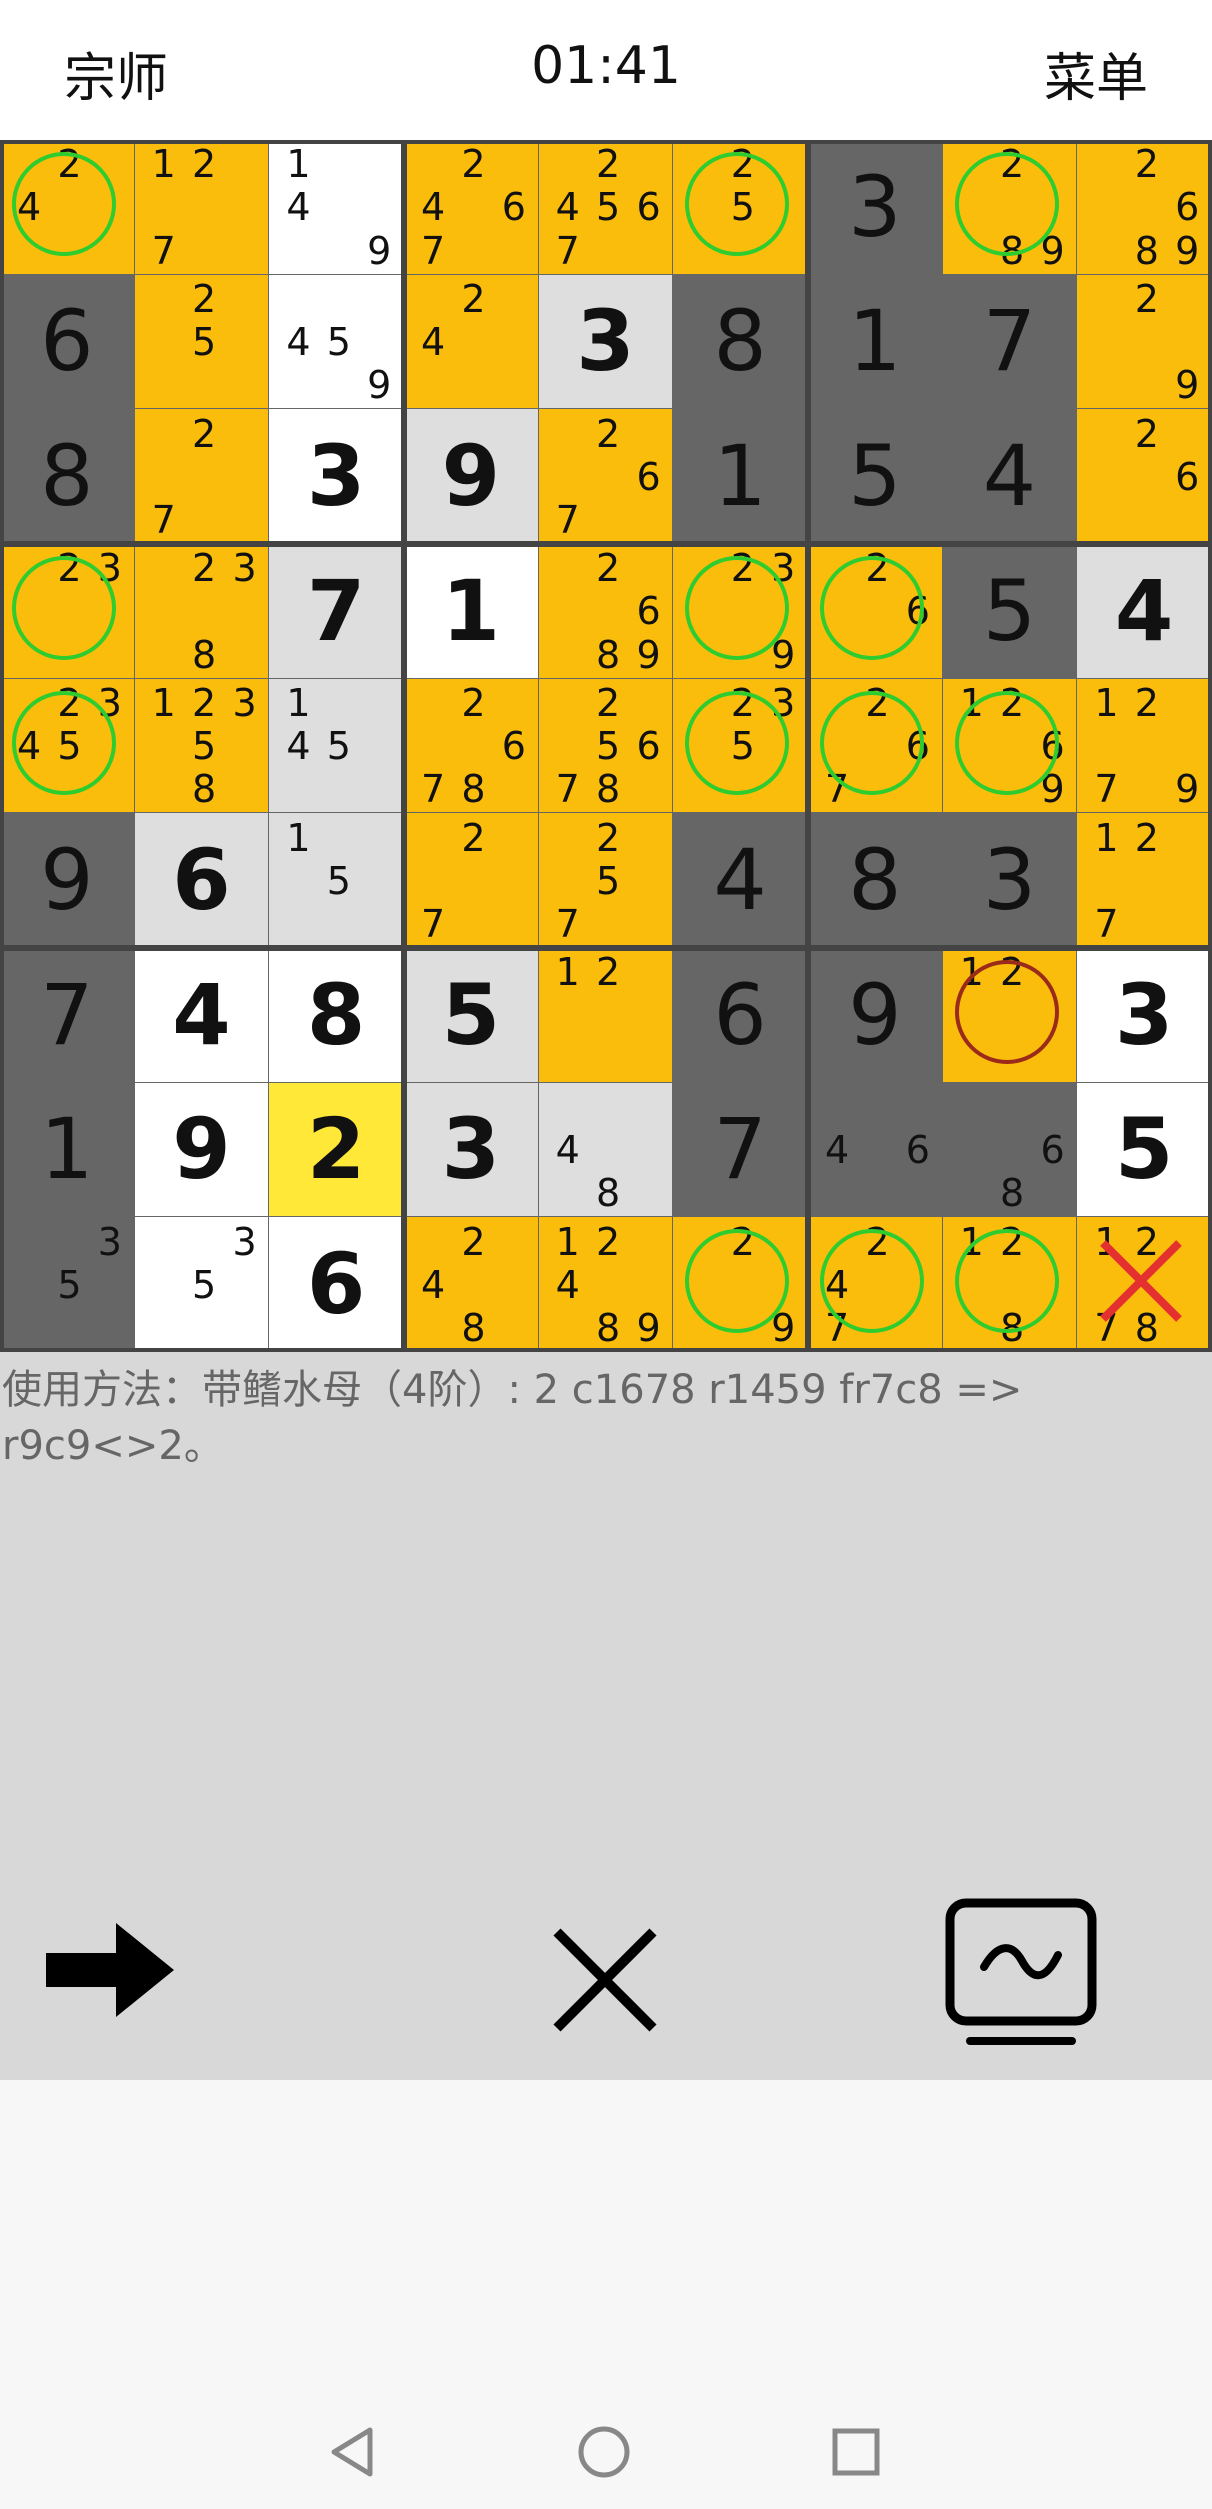 This screenshot has height=2509, width=1212. What do you see at coordinates (740, 1284) in the screenshot?
I see `cell-r9c6: 29` at bounding box center [740, 1284].